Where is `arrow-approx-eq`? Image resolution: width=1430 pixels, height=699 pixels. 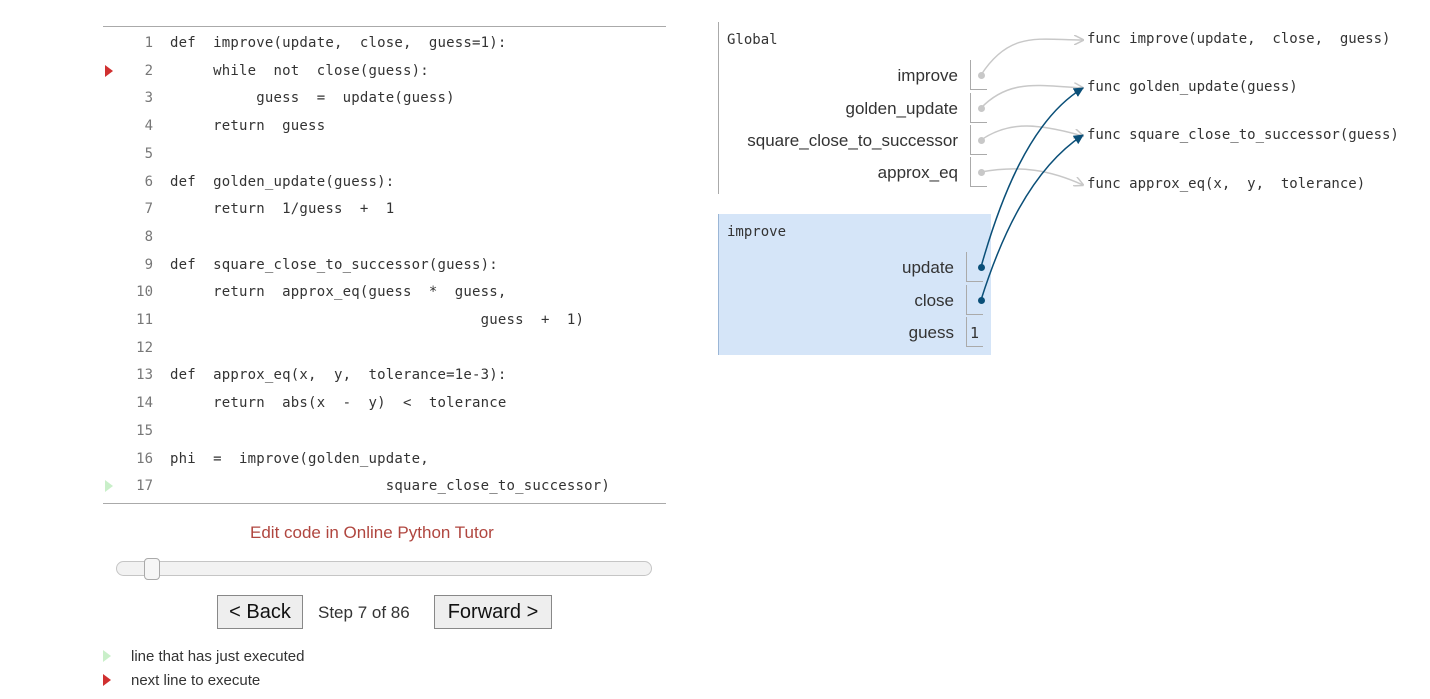 arrow-approx-eq is located at coordinates (1031, 176).